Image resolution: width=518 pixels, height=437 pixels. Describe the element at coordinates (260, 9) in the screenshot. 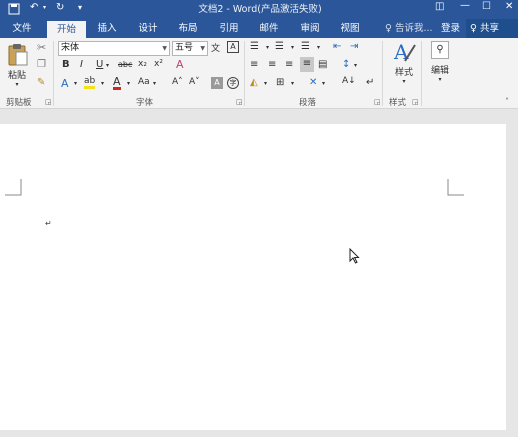

I see `window-title: 文档2 - Word(产品激活失败)` at that location.